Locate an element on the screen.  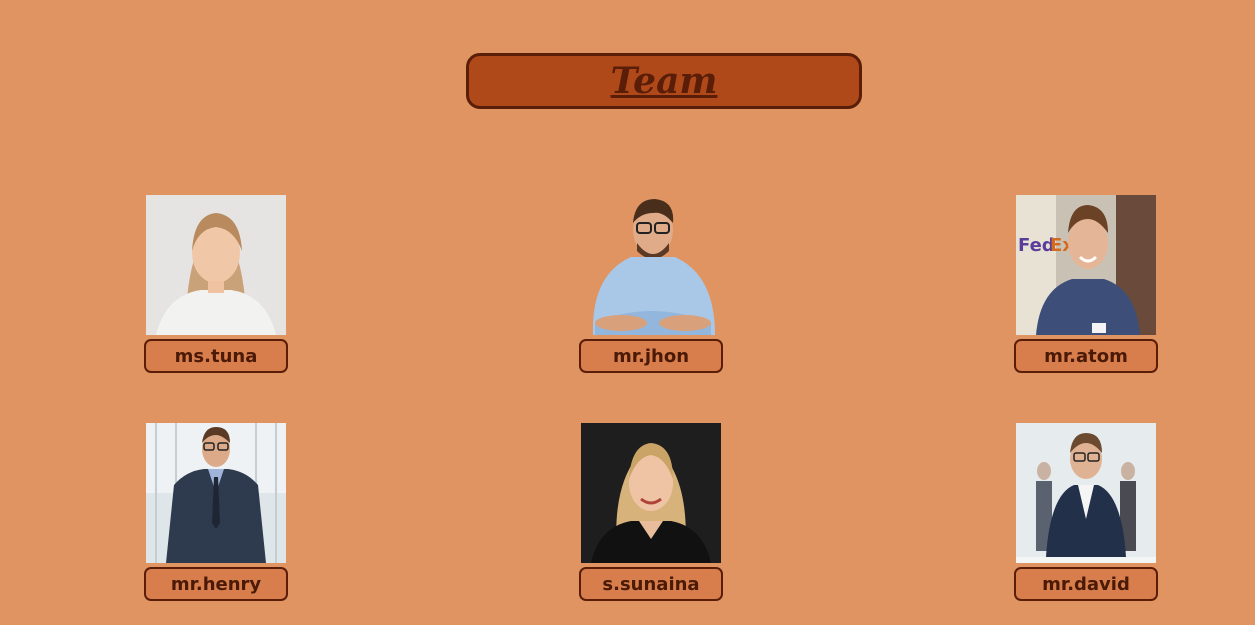
mr-david-photo is located at coordinates (1086, 493).